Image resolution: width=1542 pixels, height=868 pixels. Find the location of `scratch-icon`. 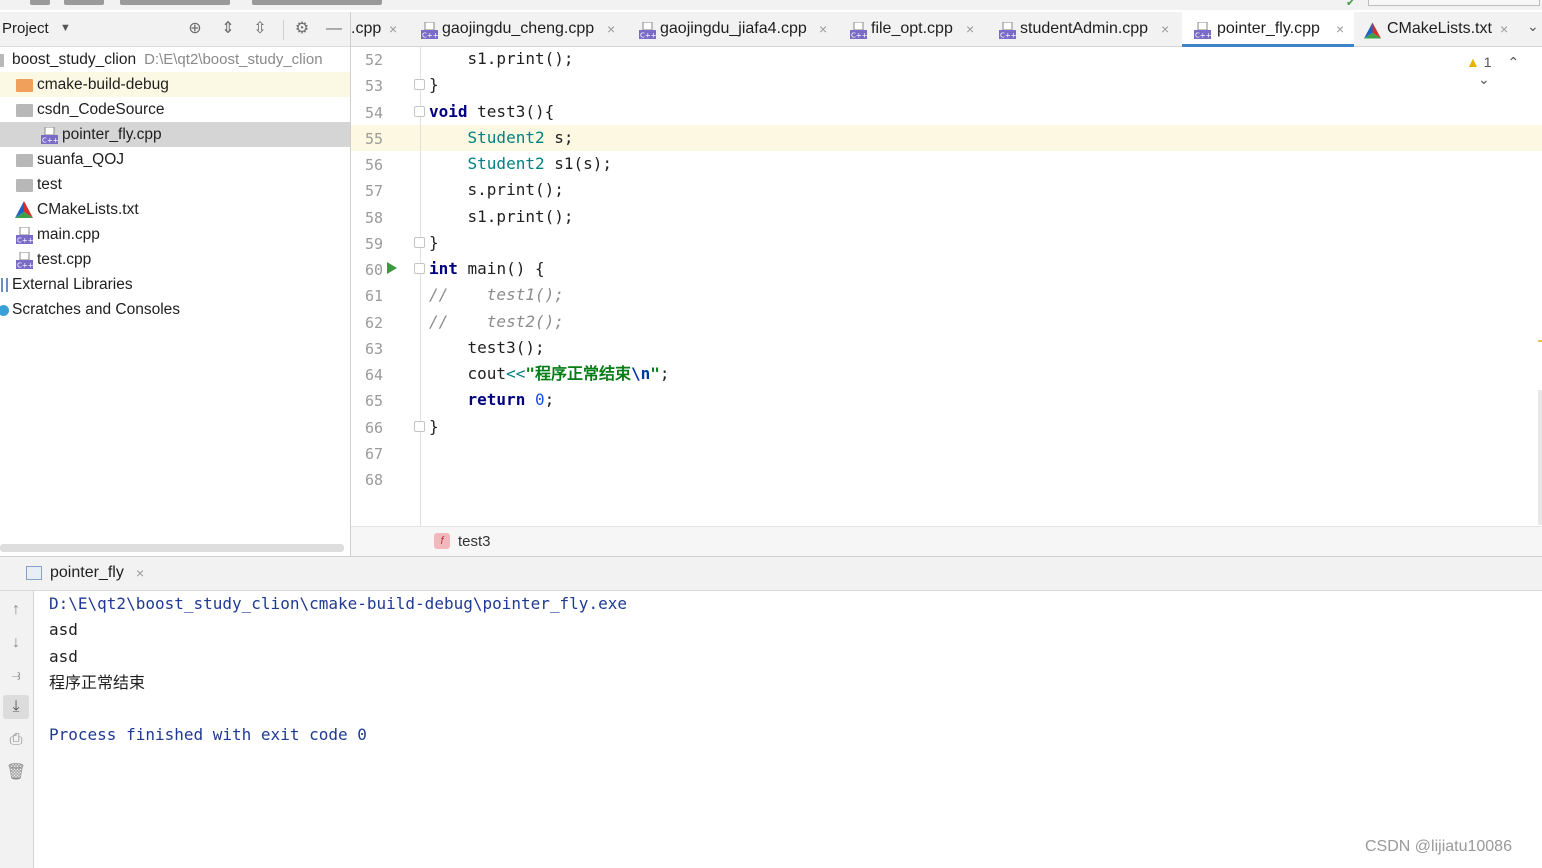

scratch-icon is located at coordinates (4, 310).